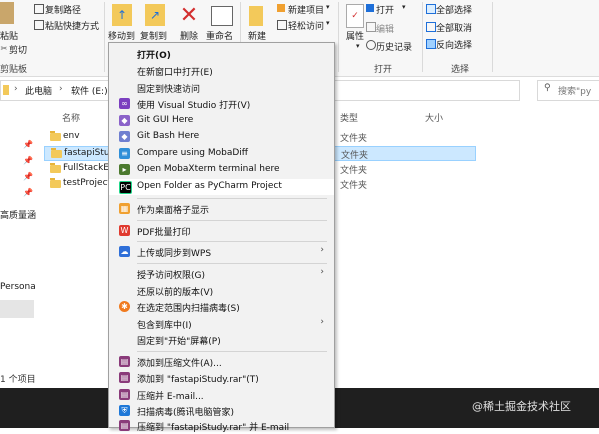 The image size is (599, 434). I want to click on location-folder-icon, so click(6, 90).